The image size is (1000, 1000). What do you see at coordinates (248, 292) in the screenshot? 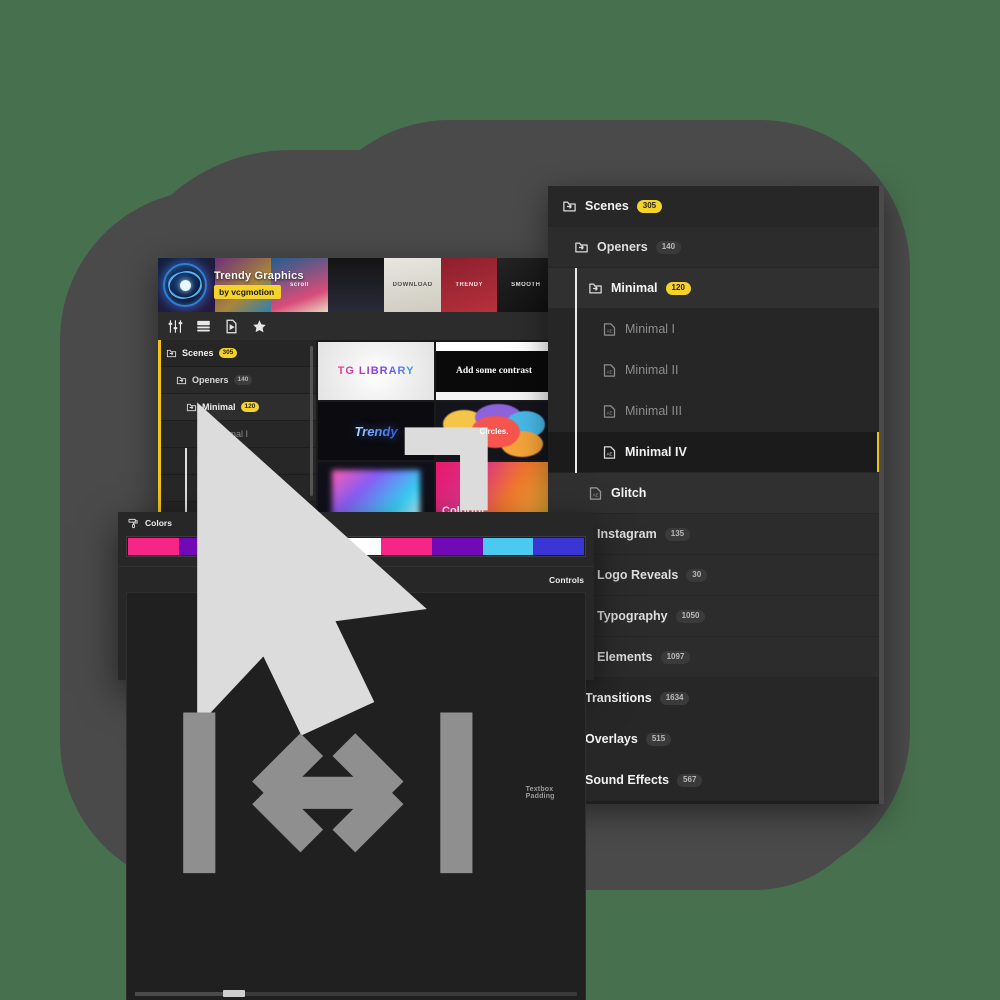
I see `app-byline-badge: by vcgmotion` at bounding box center [248, 292].